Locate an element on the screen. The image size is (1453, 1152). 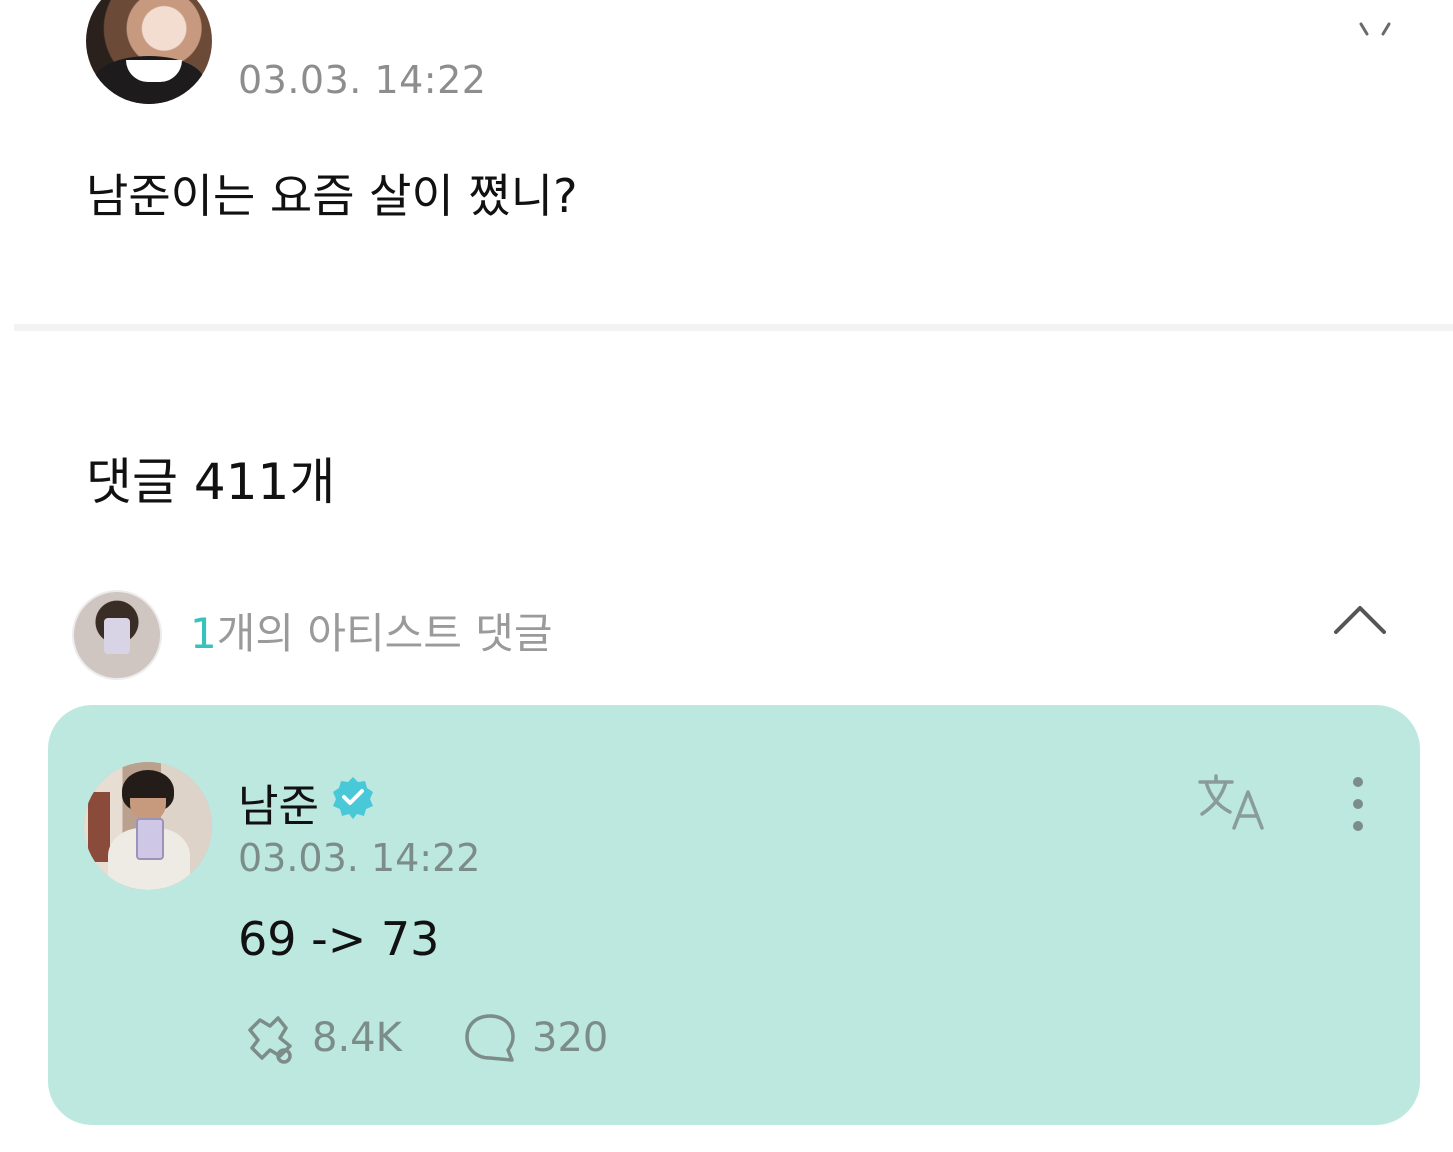
artist-avatar is located at coordinates (148, 826).